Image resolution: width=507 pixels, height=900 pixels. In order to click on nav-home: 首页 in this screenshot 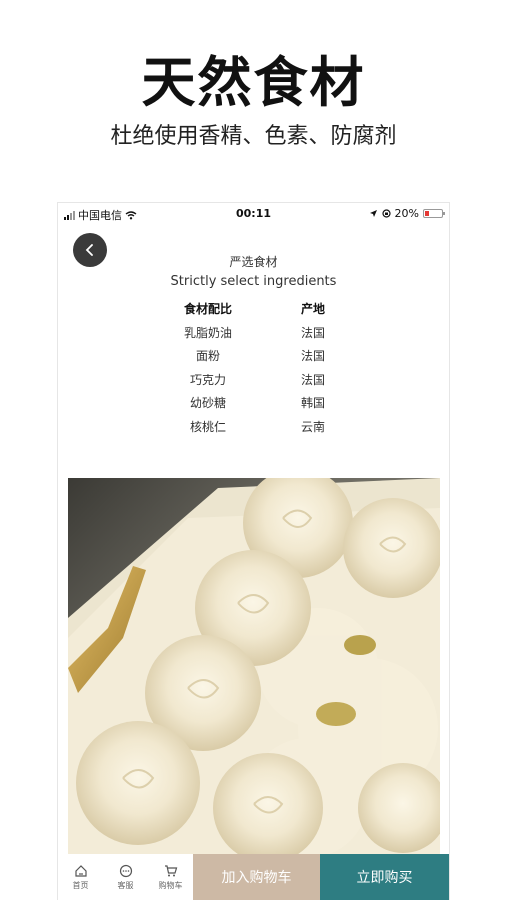, I will do `click(80, 877)`.